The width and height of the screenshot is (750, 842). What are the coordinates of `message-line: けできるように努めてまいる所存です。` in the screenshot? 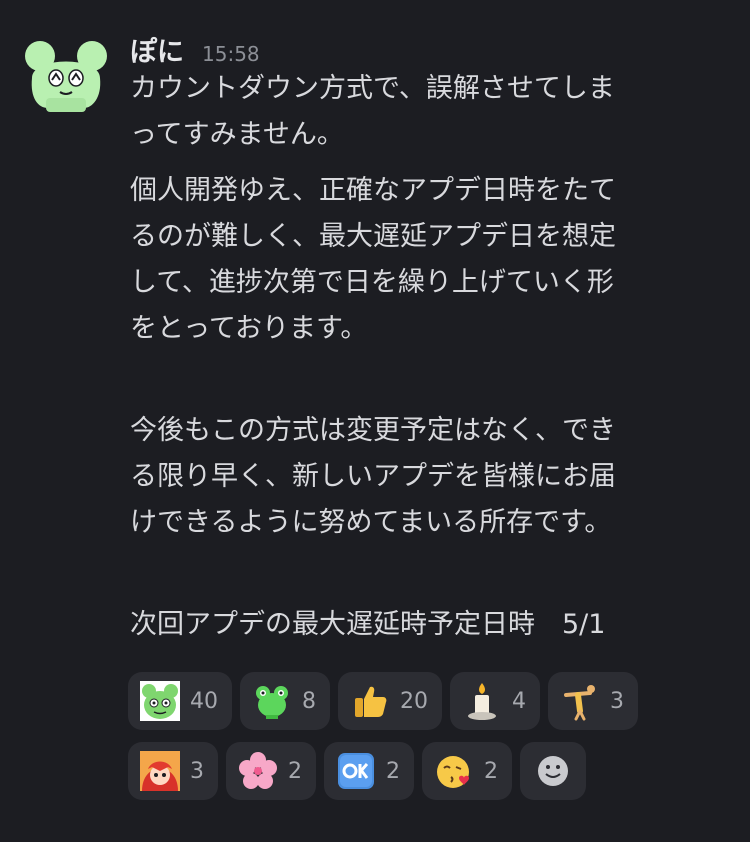 It's located at (371, 522).